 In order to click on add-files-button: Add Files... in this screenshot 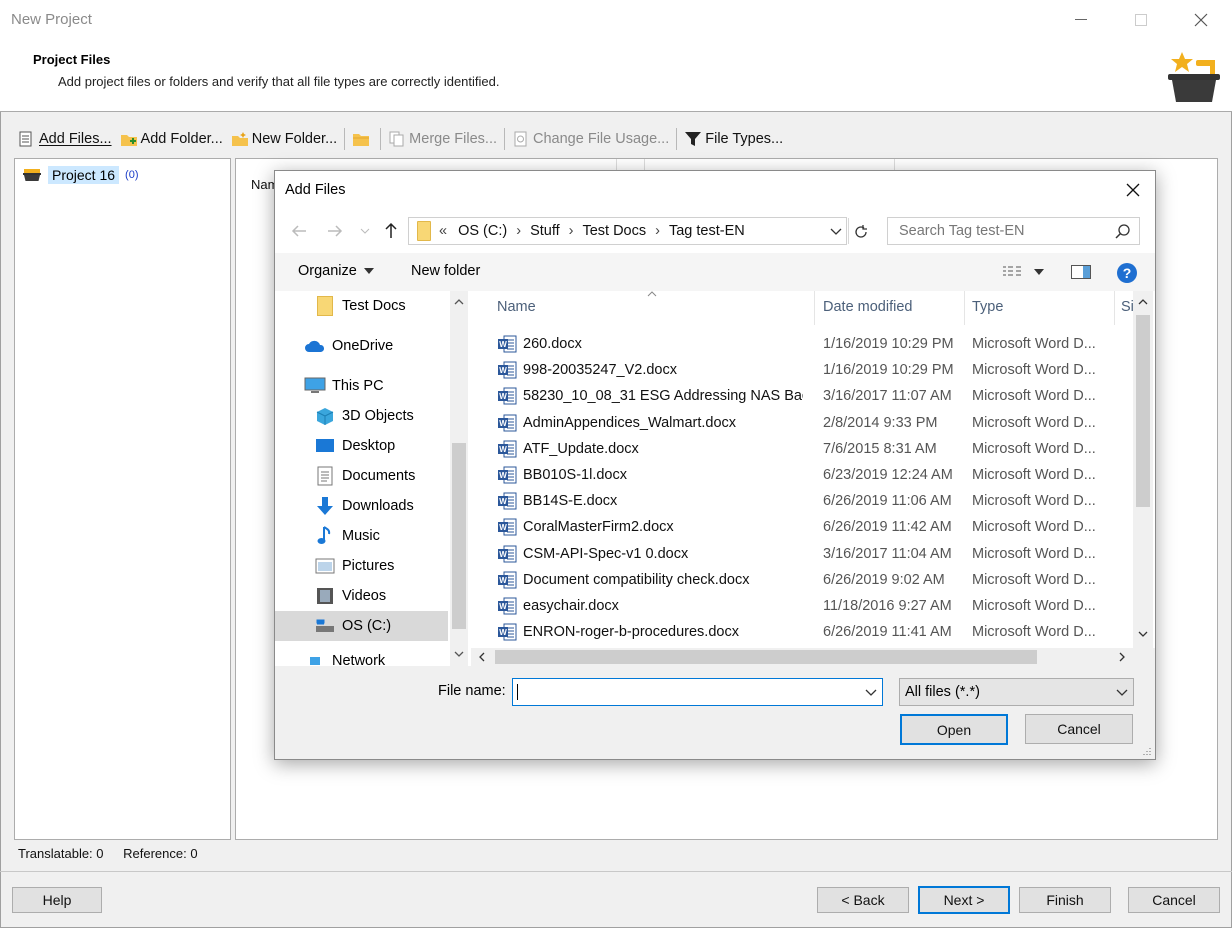, I will do `click(65, 139)`.